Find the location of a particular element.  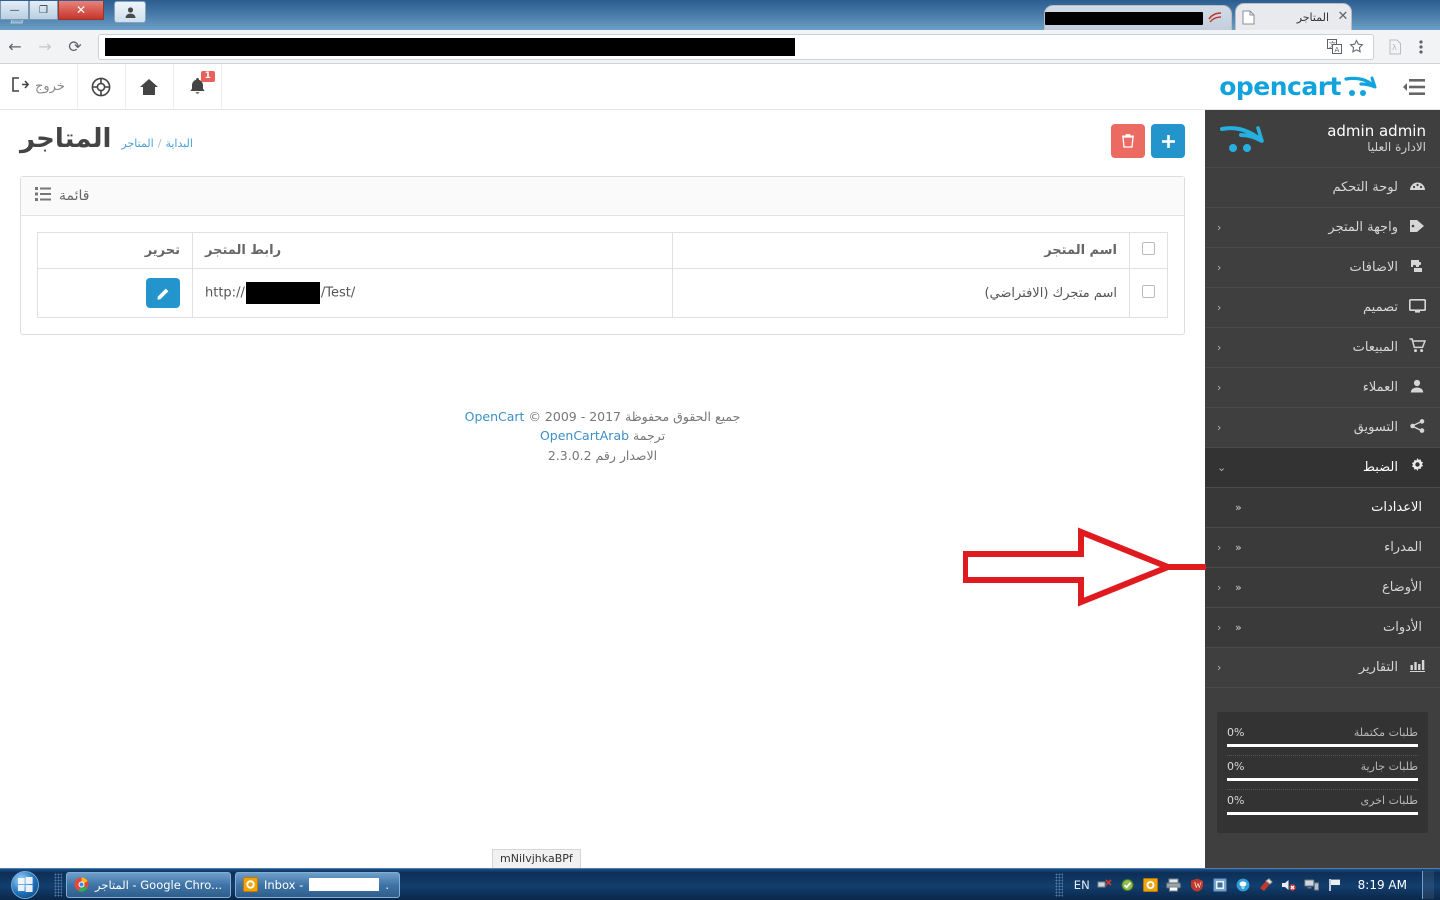

row-select-cell is located at coordinates (1148, 293).